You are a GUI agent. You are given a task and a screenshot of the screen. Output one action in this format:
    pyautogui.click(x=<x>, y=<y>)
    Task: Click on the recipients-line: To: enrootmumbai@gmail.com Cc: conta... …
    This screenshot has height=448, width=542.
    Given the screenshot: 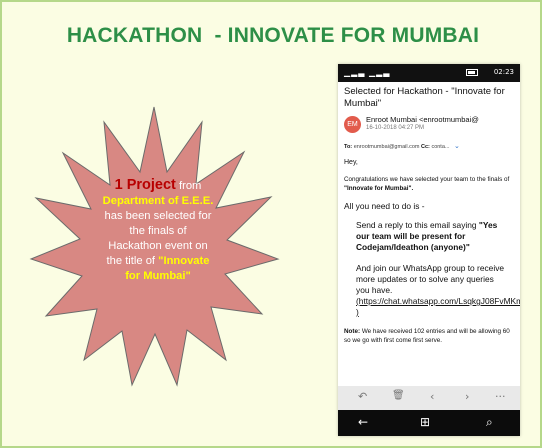 What is the action you would take?
    pyautogui.click(x=429, y=146)
    